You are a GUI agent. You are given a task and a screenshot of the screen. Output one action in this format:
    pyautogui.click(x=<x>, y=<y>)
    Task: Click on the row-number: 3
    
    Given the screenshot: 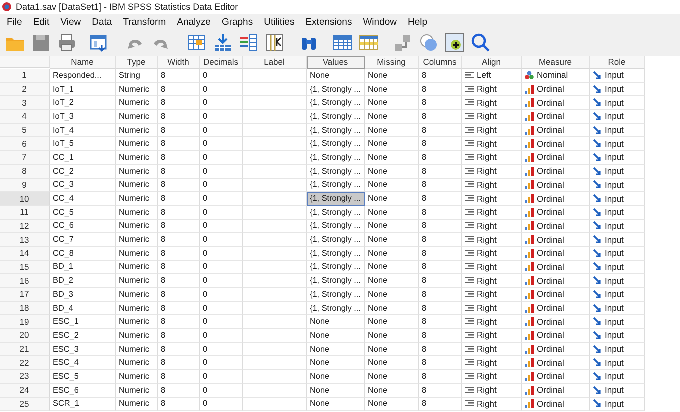 What is the action you would take?
    pyautogui.click(x=25, y=103)
    